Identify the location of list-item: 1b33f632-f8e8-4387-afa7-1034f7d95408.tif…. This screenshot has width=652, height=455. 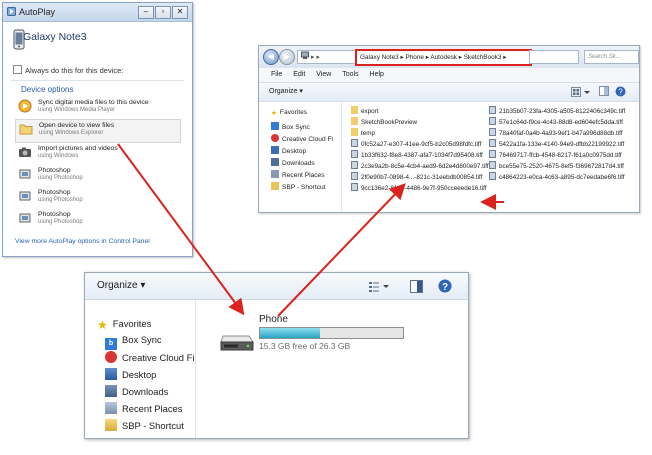
(417, 154).